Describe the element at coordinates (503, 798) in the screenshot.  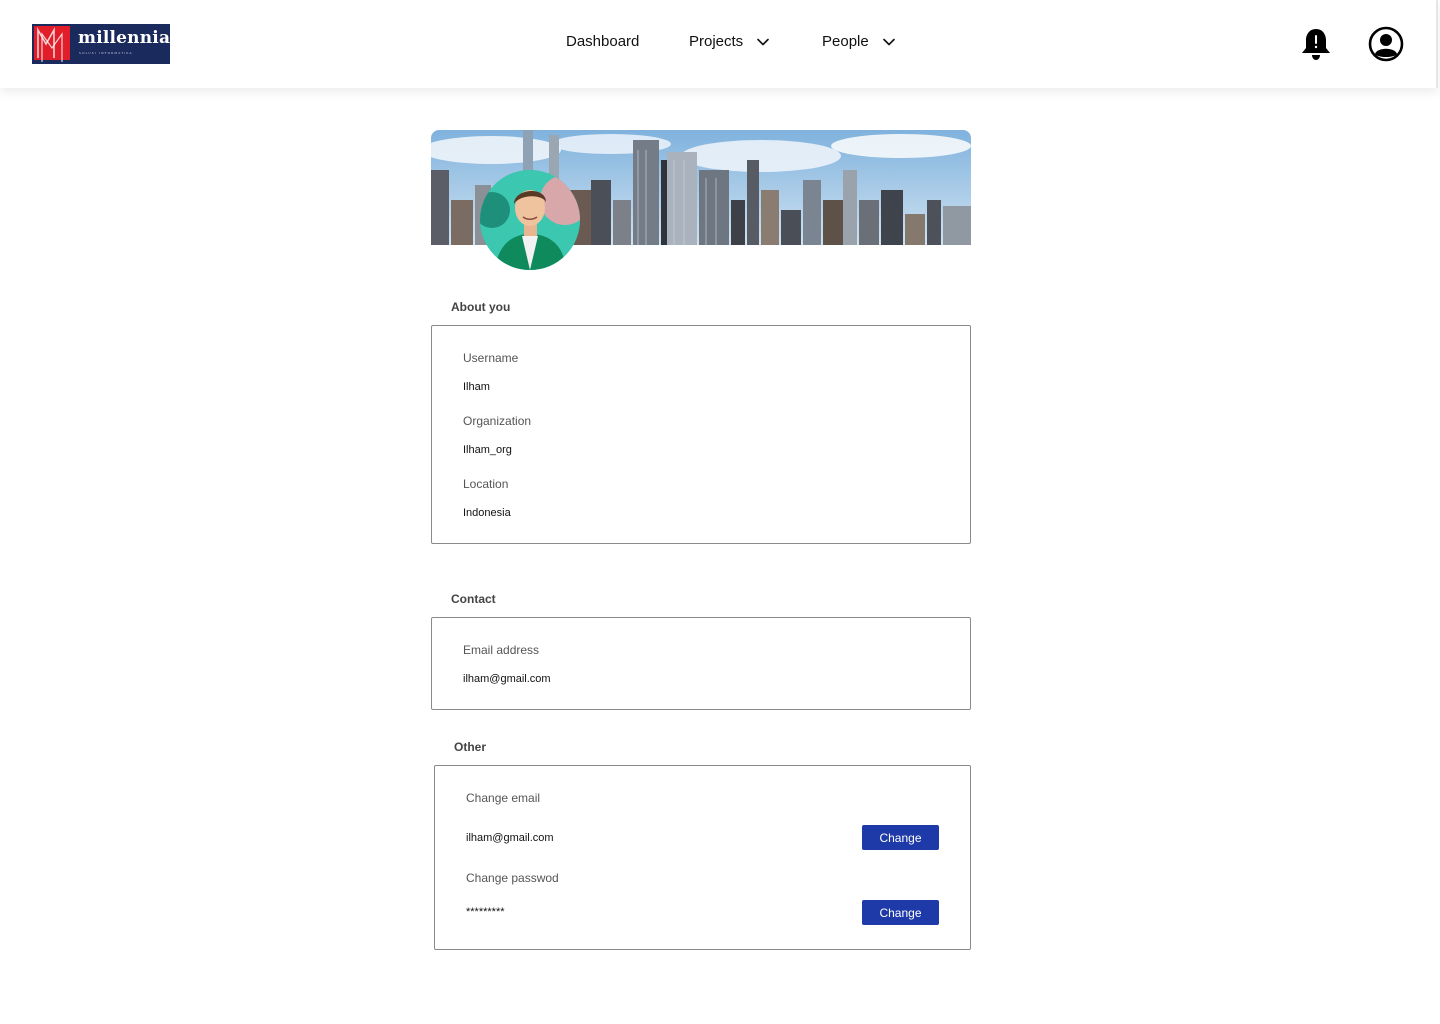
I see `change-email-label: Change email` at that location.